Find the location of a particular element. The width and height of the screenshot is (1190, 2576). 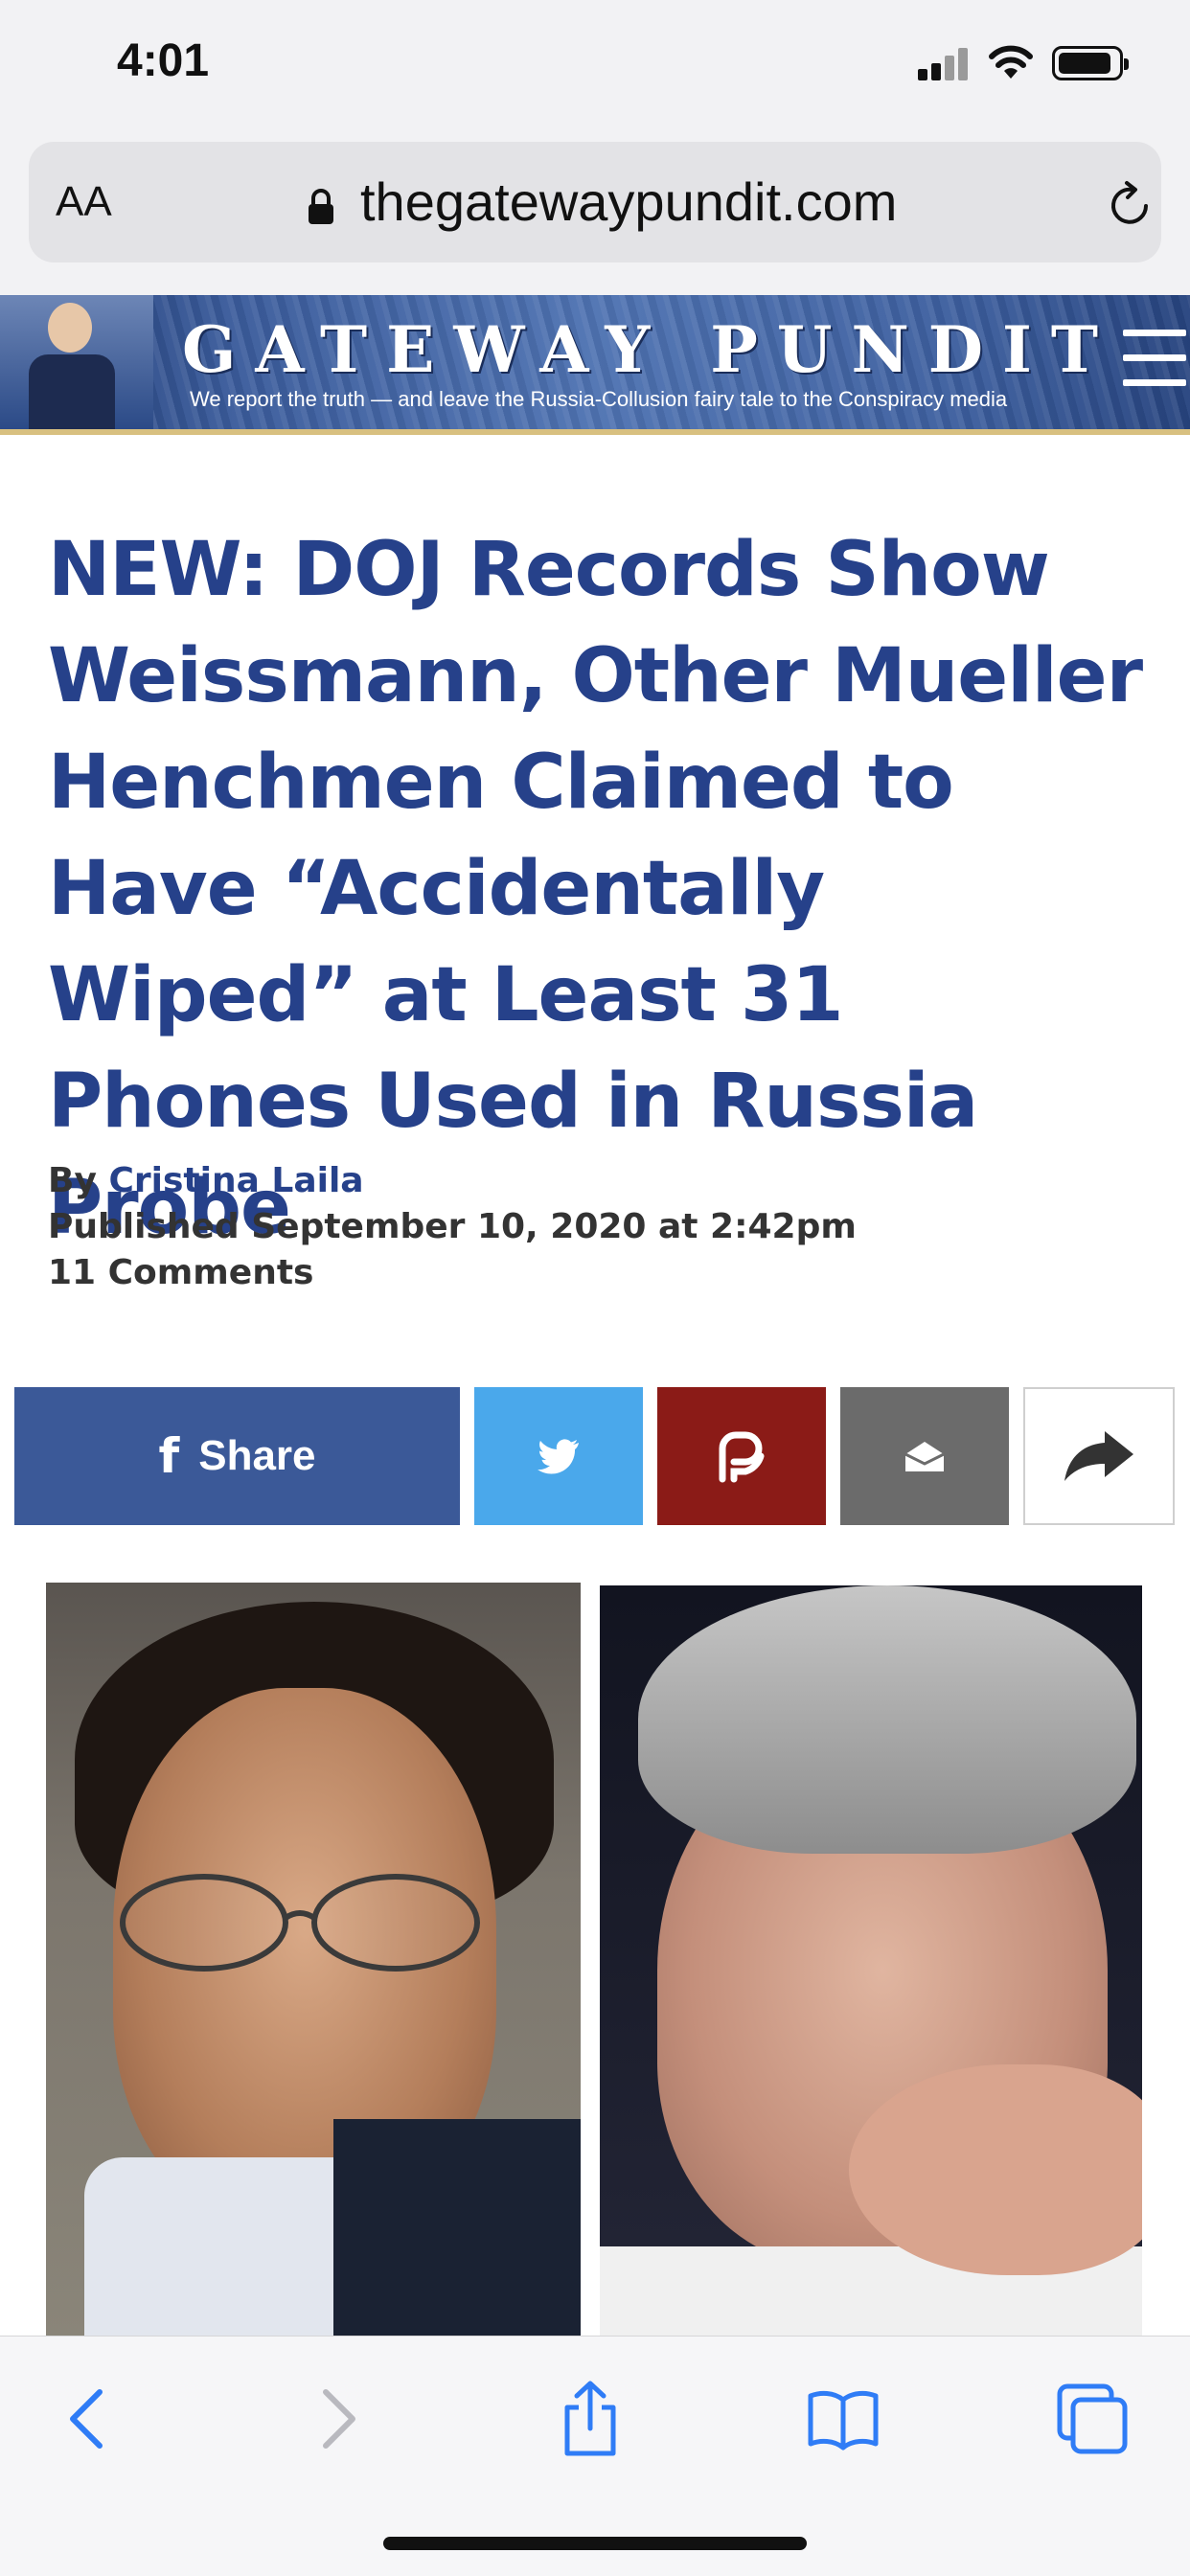

facebook-share-label: Share is located at coordinates (257, 1455).